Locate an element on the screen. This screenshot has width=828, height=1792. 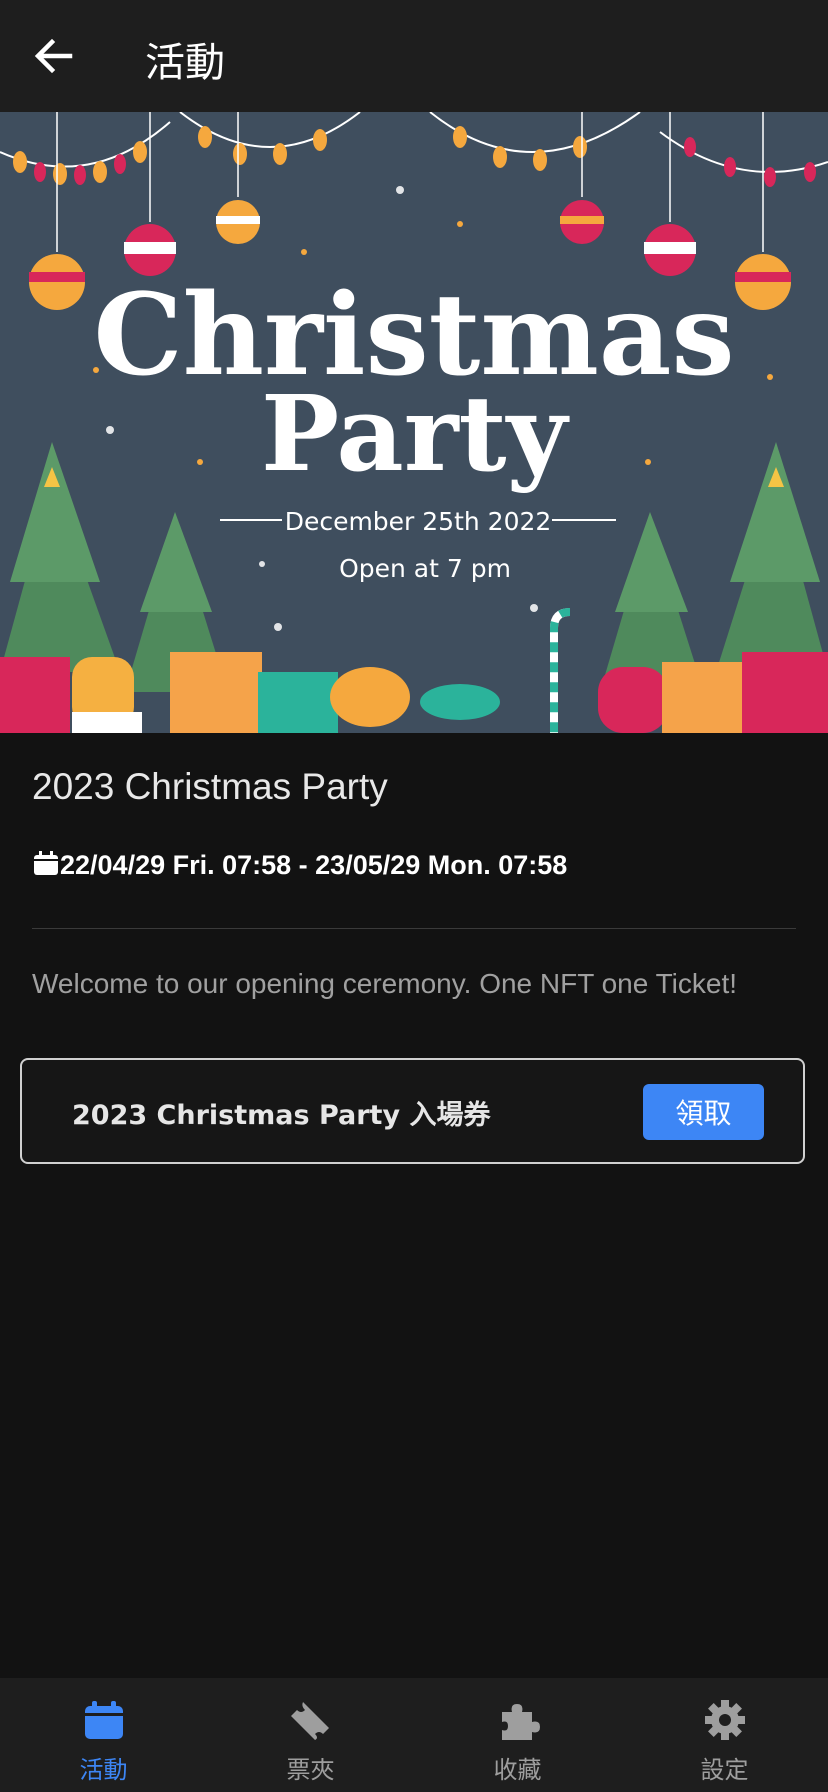
nav-label-settings: 設定 is located at coordinates (724, 1770).